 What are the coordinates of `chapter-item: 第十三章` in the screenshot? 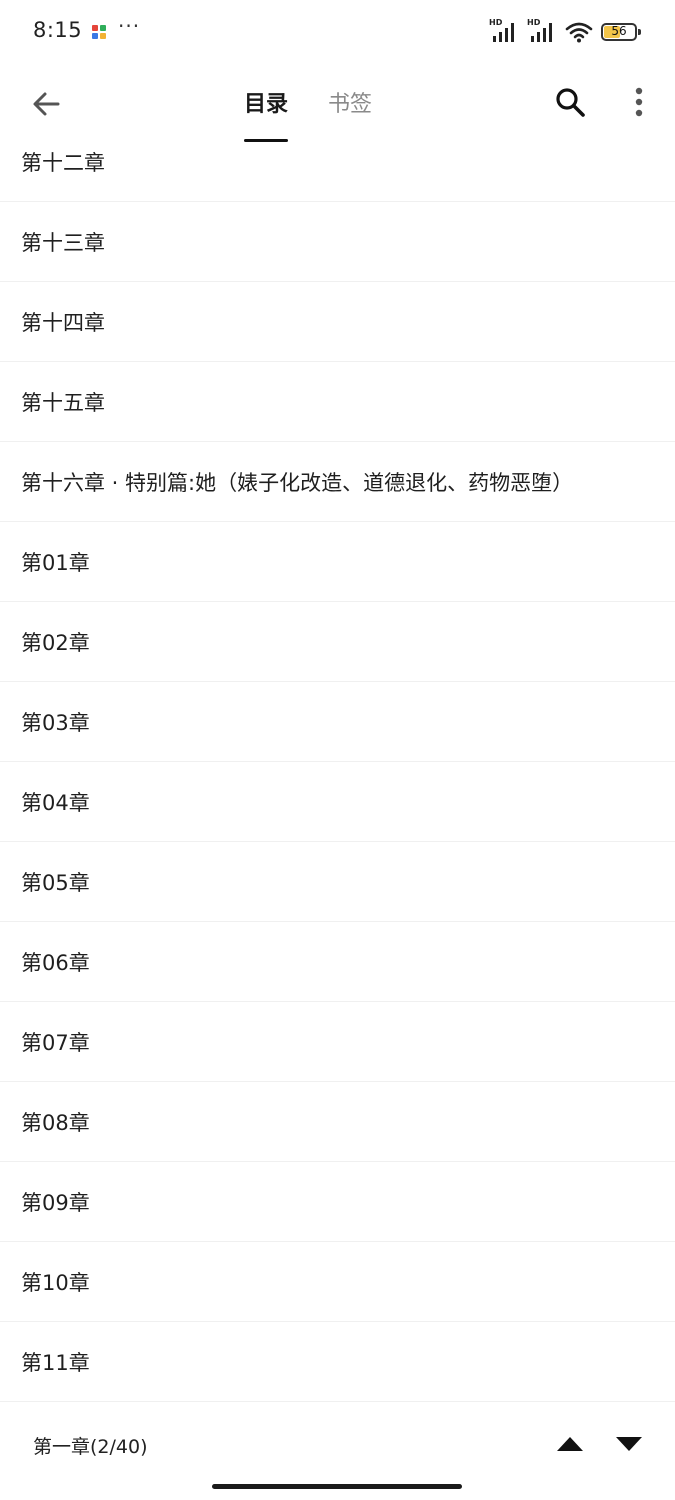 It's located at (337, 242).